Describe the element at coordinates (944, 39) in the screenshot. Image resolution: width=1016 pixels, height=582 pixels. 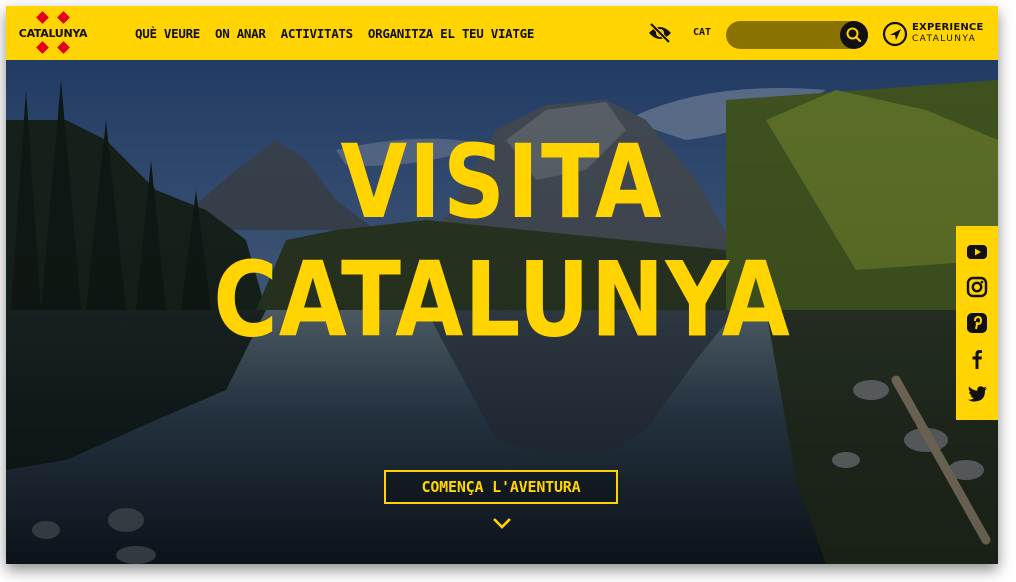
I see `experience-bottom-text: CATALUNYA` at that location.